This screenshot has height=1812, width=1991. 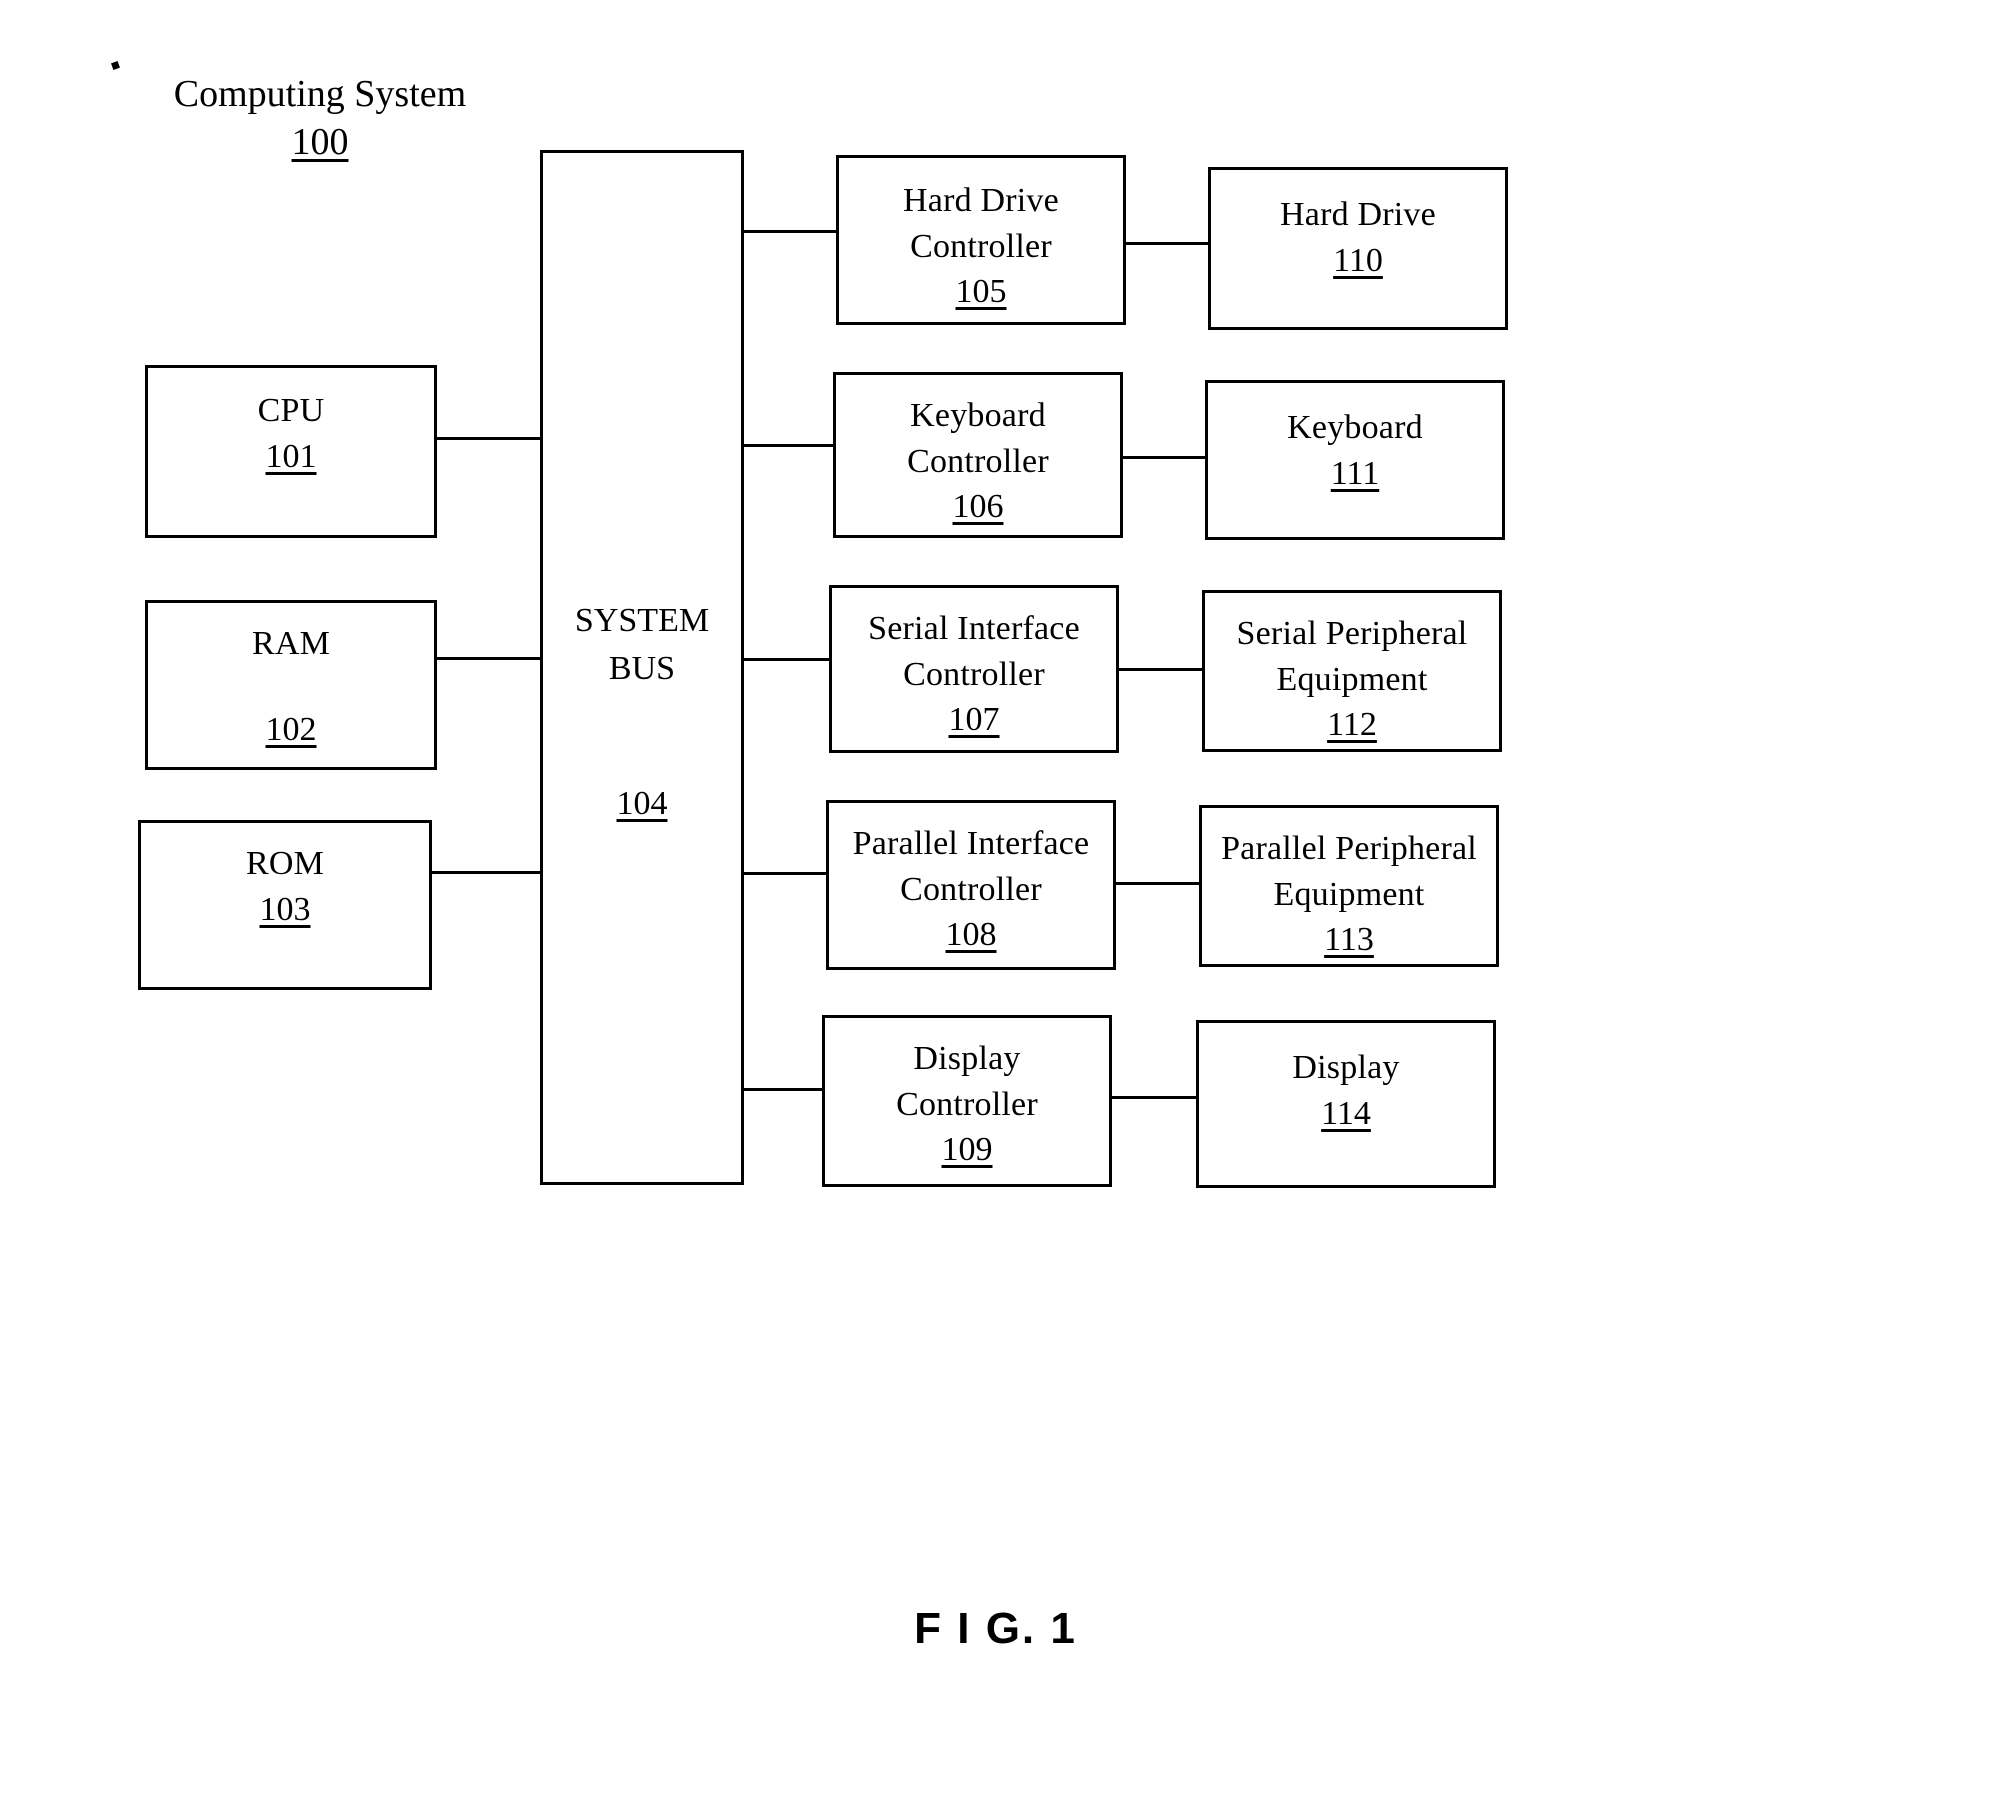 I want to click on keyboard-controller-label-line2: Controller, so click(x=978, y=461).